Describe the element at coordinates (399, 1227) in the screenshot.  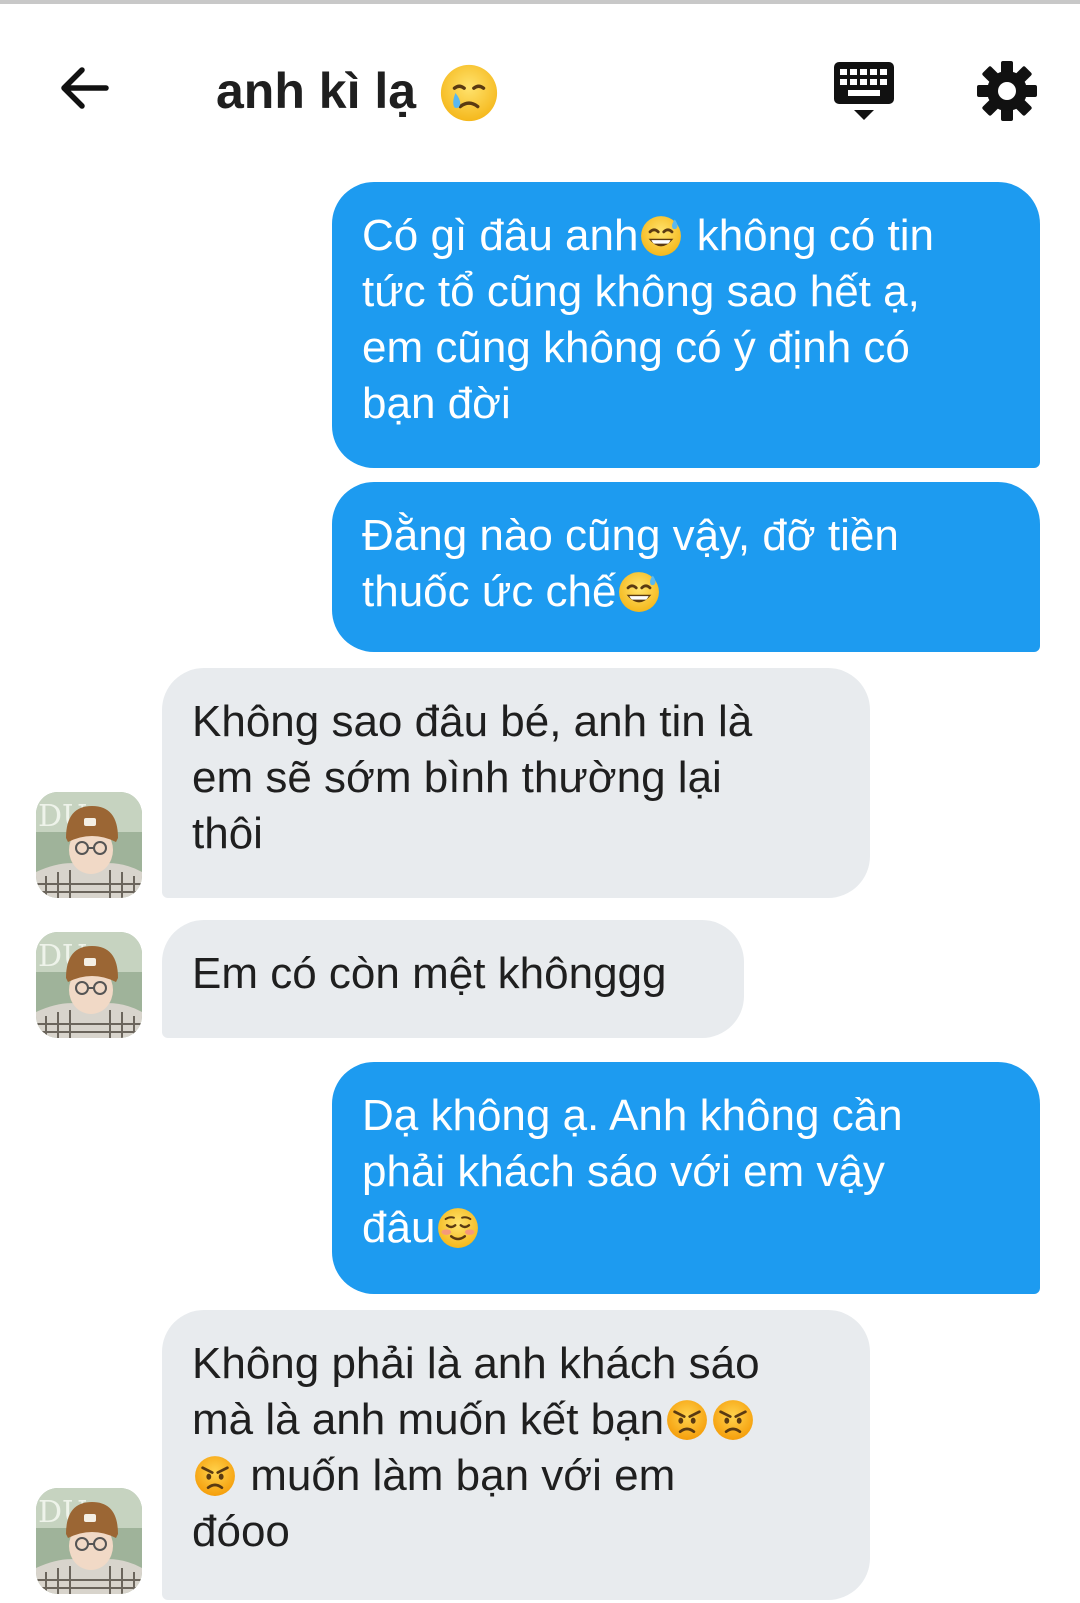
I see `message-text: đâu` at that location.